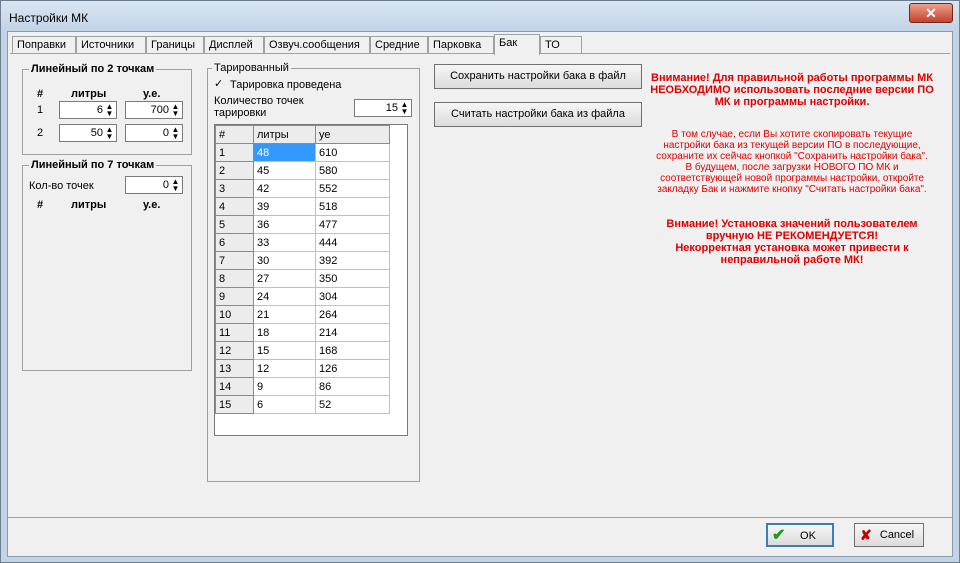  I want to click on table-row: 7 30 392, so click(302, 260).